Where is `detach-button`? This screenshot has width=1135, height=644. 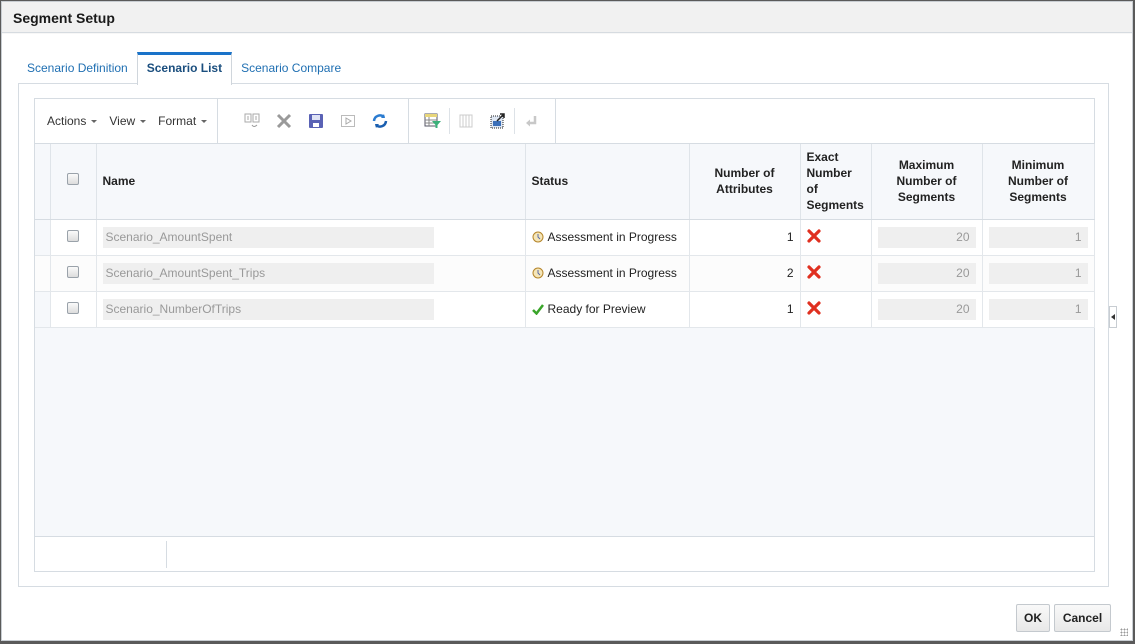
detach-button is located at coordinates (498, 121).